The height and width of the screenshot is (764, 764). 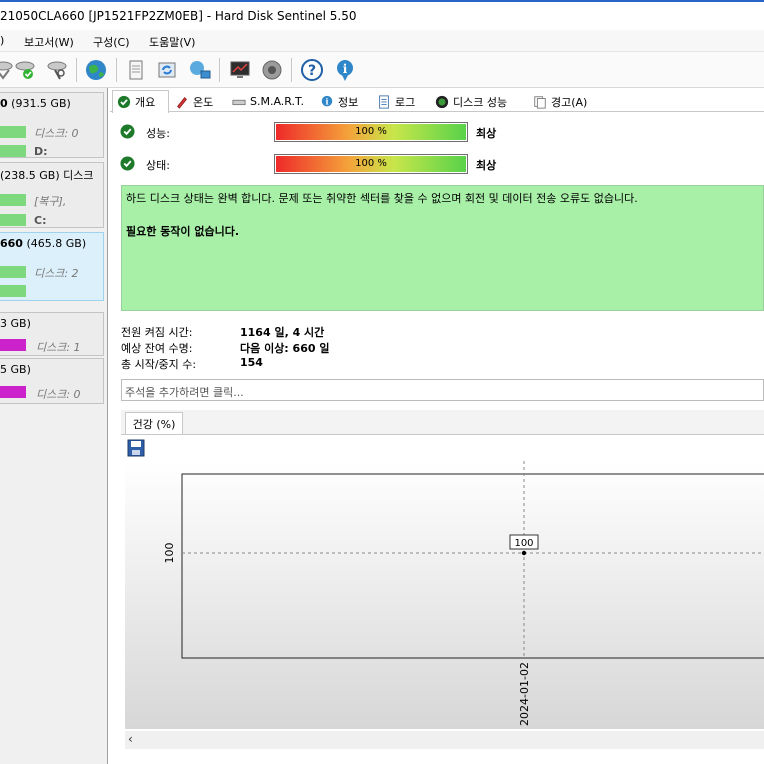 What do you see at coordinates (486, 133) in the screenshot?
I see `performance-rating: 최상` at bounding box center [486, 133].